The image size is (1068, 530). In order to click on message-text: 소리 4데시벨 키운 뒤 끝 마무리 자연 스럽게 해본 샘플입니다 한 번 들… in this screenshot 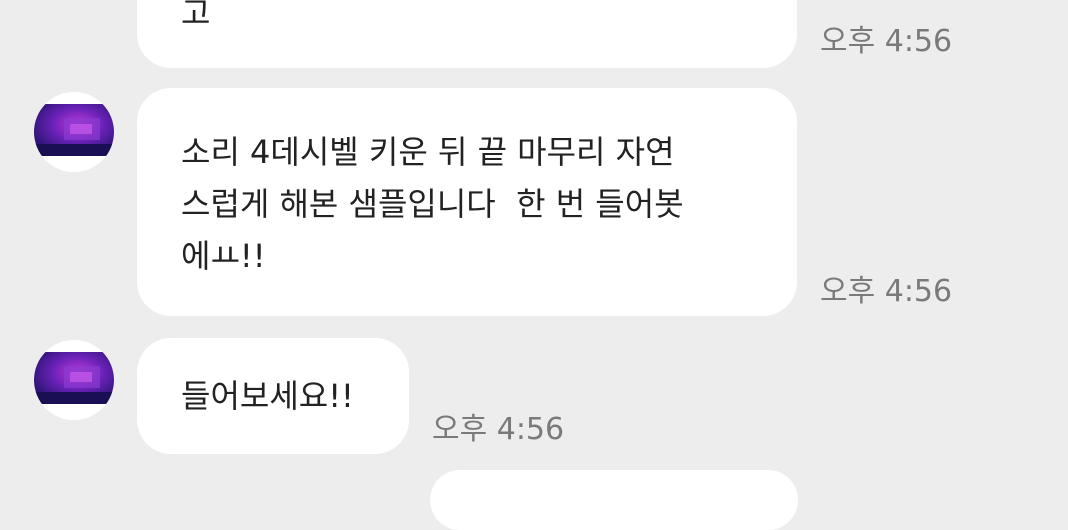, I will do `click(432, 204)`.